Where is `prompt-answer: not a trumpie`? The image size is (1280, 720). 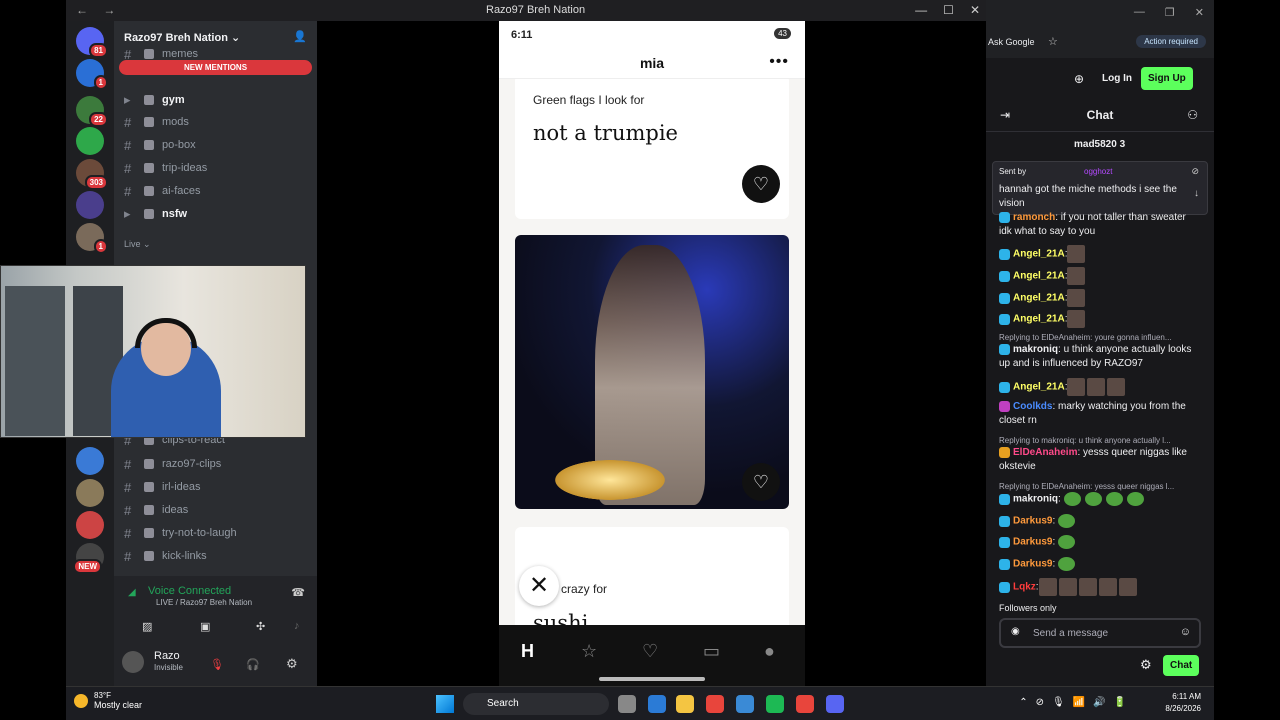
prompt-answer: not a trumpie is located at coordinates (605, 133).